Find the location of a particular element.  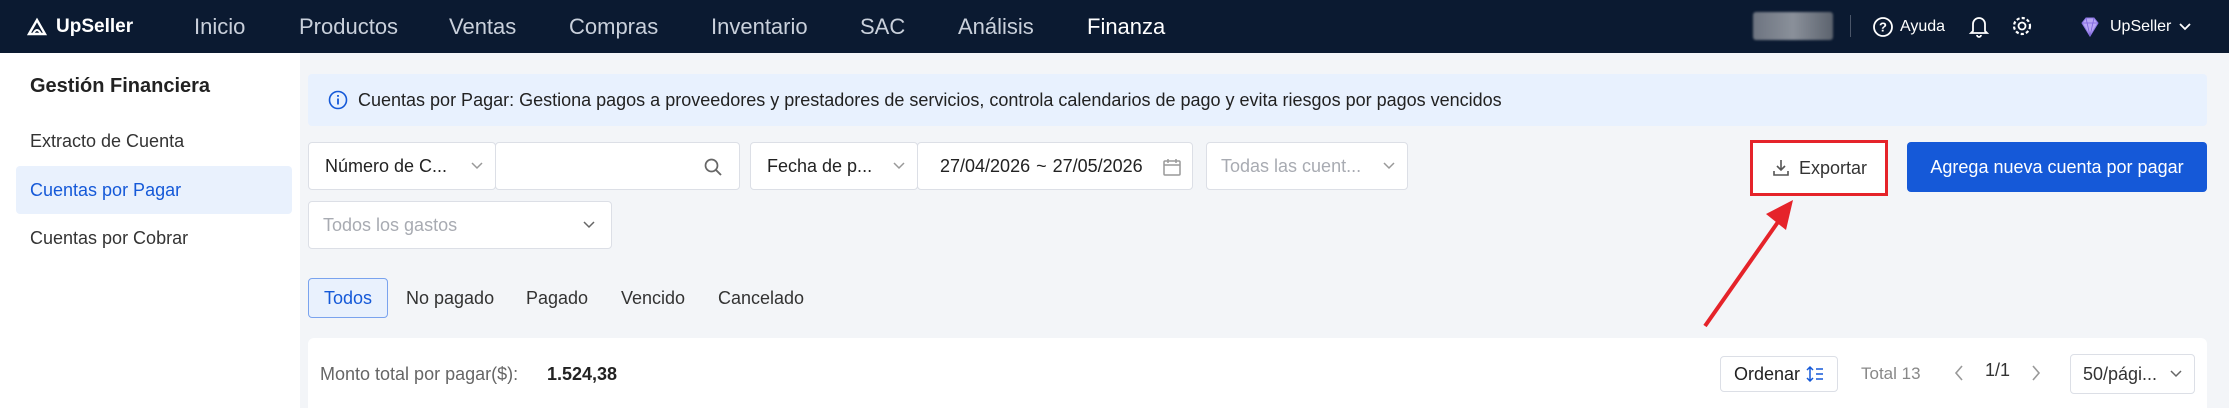

nav-finanza: Finanza is located at coordinates (1126, 26).